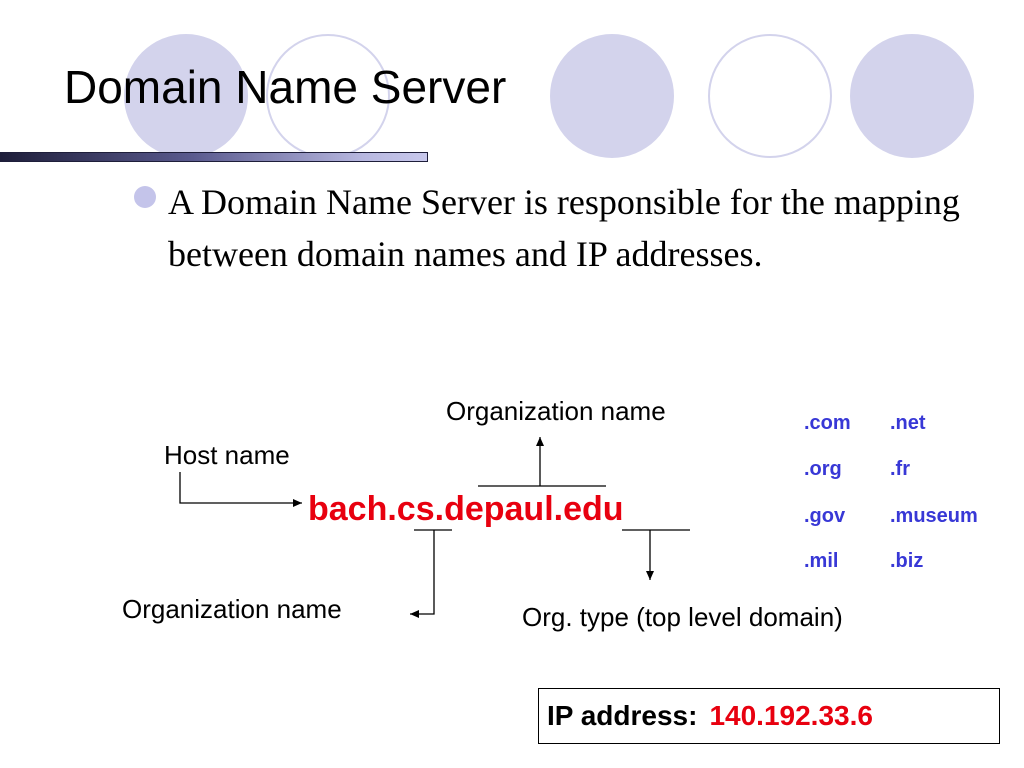 This screenshot has width=1024, height=768. What do you see at coordinates (466, 509) in the screenshot?
I see `domain-example: bach.cs.depaul.edu` at bounding box center [466, 509].